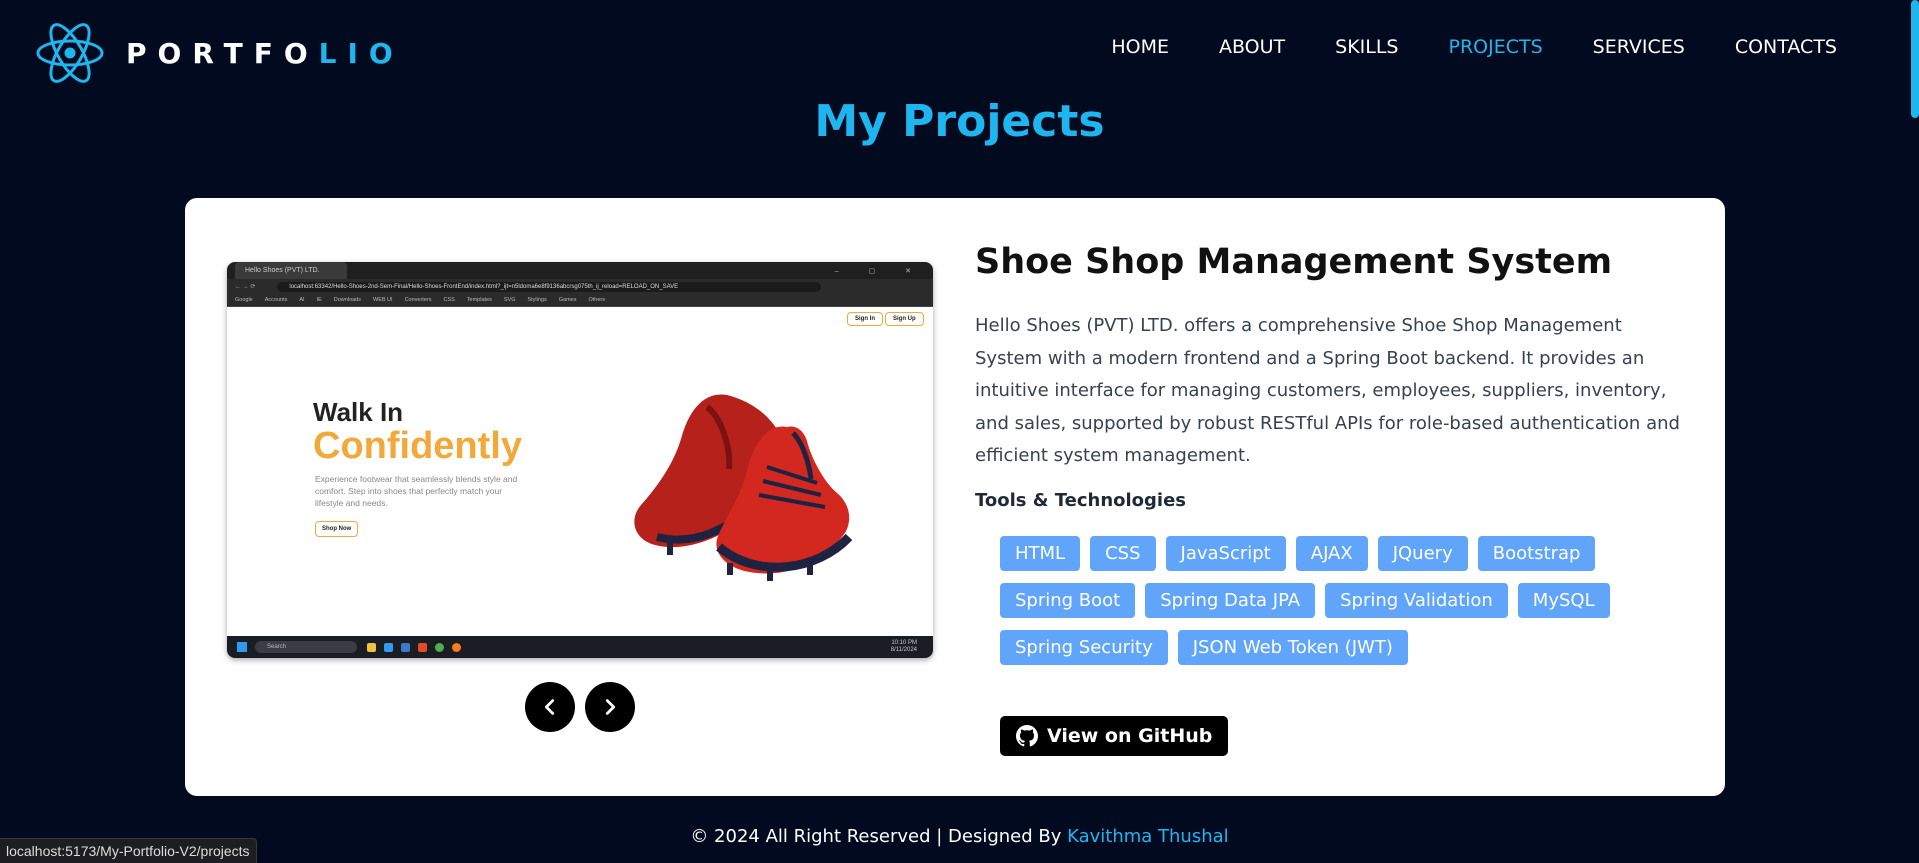  What do you see at coordinates (291, 270) in the screenshot?
I see `browser-tab: Hello Shoes (PVT) LTD.` at bounding box center [291, 270].